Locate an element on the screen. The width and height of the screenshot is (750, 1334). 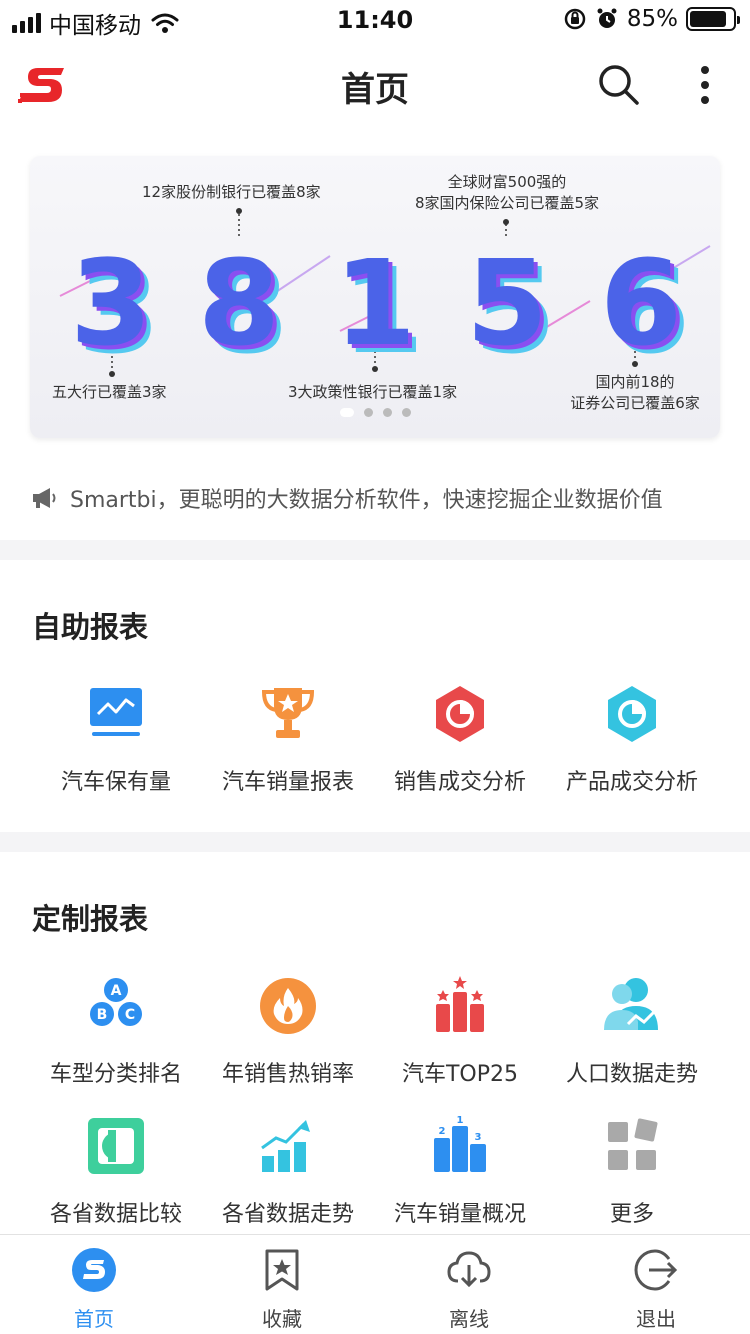
banner-annotation: 12家股份制银行已覆盖8家 is located at coordinates (231, 192).